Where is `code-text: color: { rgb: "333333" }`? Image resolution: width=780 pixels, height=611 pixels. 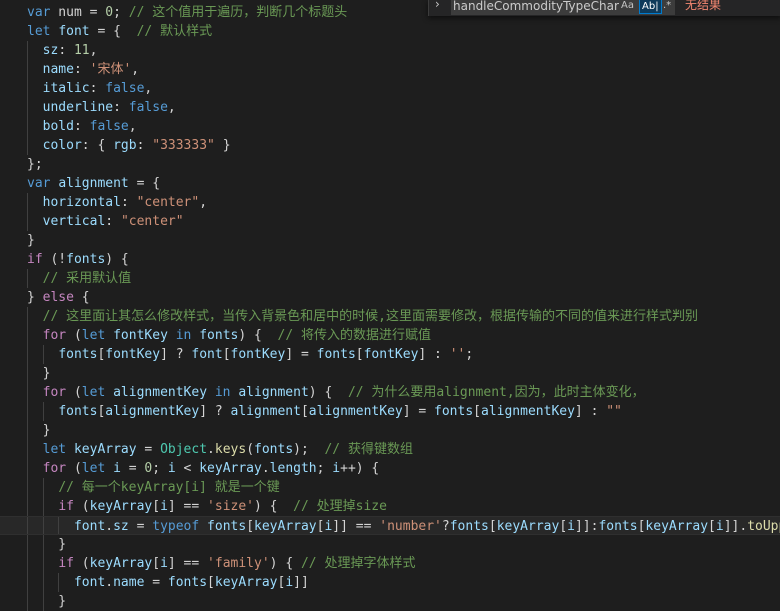
code-text: color: { rgb: "333333" } is located at coordinates (129, 145).